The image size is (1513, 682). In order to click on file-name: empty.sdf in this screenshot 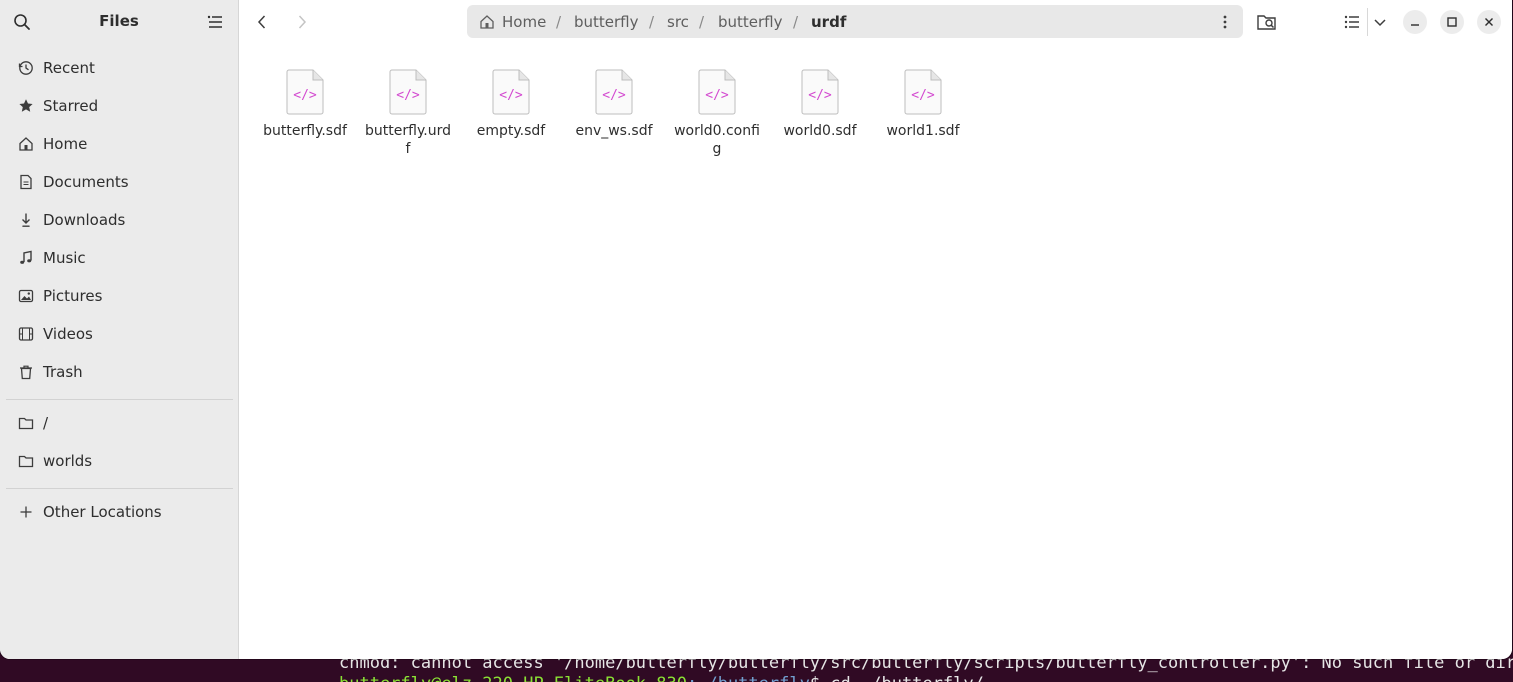, I will do `click(511, 131)`.